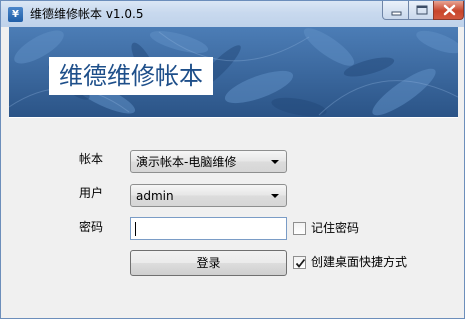 This screenshot has width=465, height=319. What do you see at coordinates (232, 14) in the screenshot?
I see `title-bar: ¥ 维德维修帐本 v1.0.5` at bounding box center [232, 14].